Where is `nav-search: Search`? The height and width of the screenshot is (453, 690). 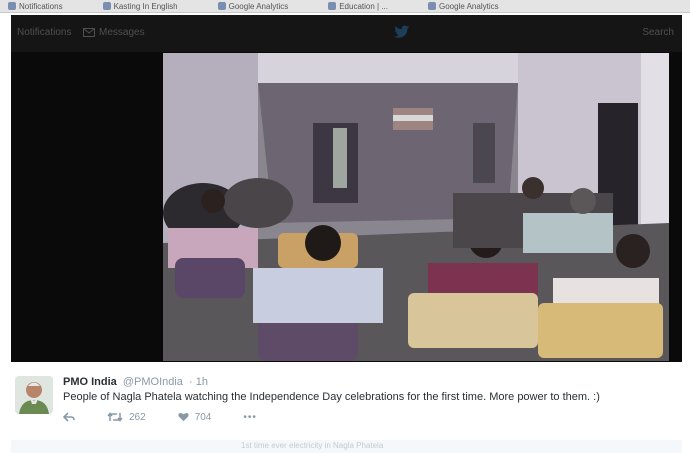 nav-search: Search is located at coordinates (658, 32).